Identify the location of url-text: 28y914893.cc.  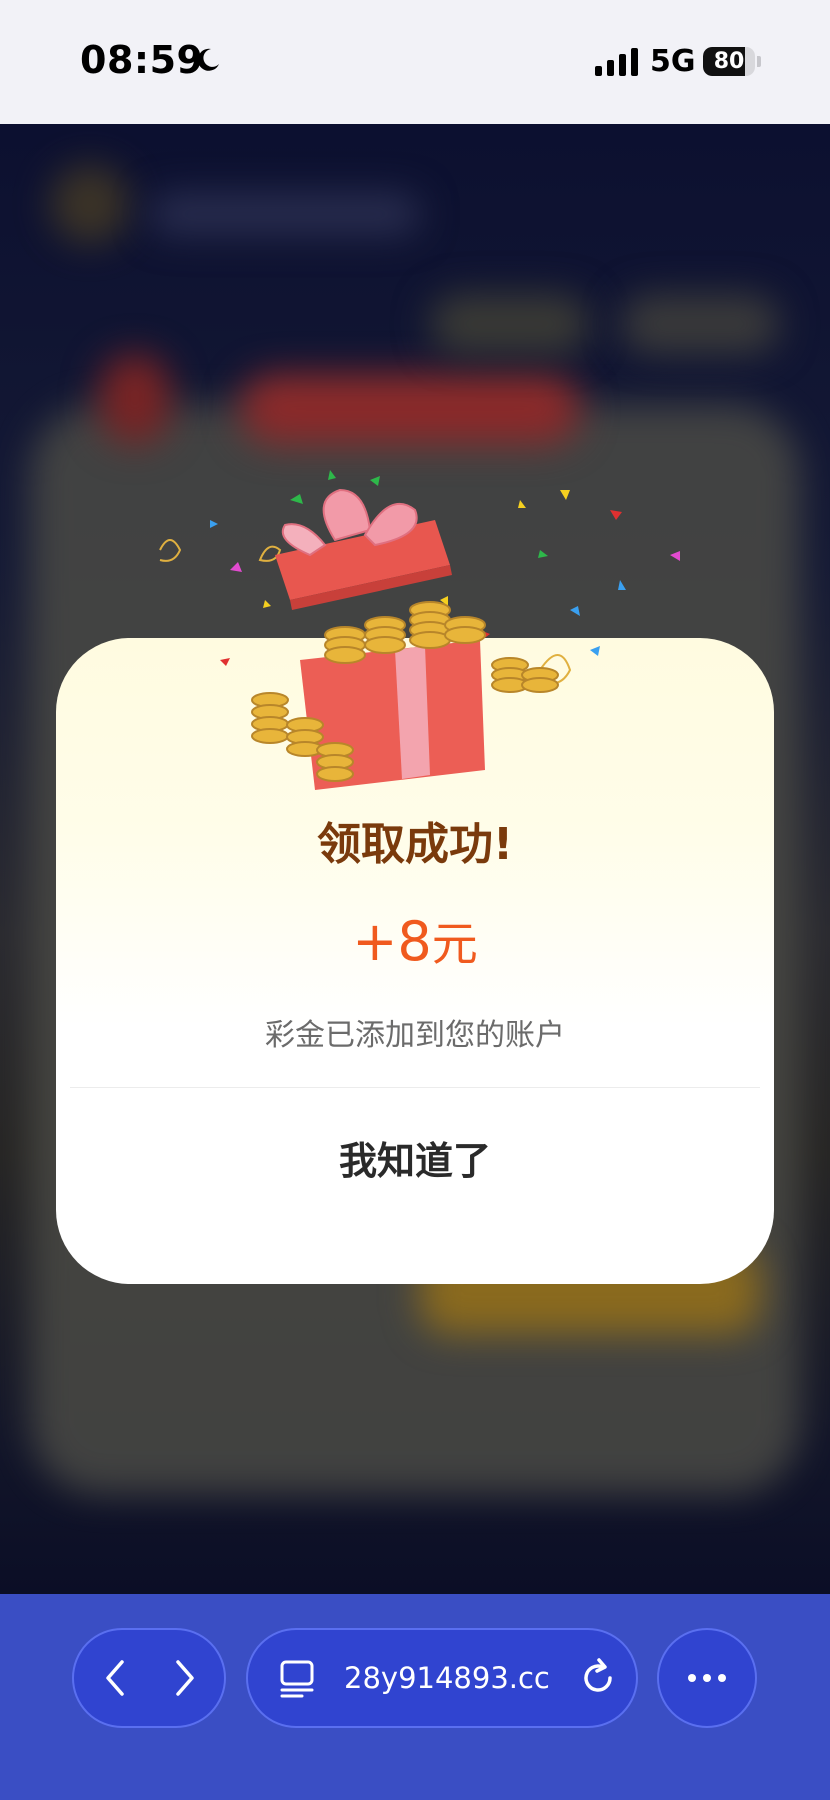
(447, 1678).